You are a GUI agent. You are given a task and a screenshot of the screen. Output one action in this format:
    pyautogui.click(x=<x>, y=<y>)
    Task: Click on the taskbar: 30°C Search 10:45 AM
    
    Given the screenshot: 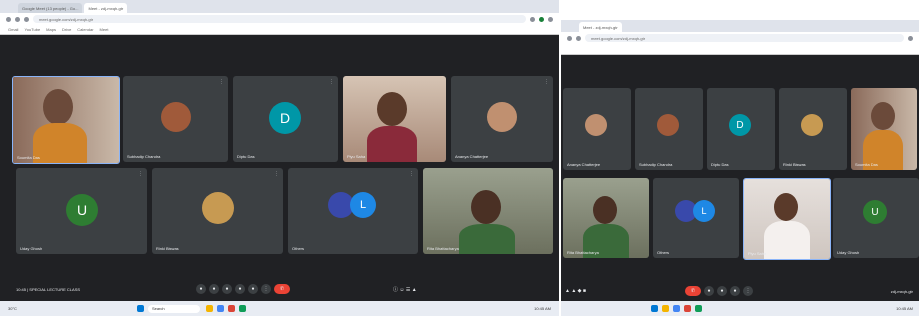 What is the action you would take?
    pyautogui.click(x=279, y=308)
    